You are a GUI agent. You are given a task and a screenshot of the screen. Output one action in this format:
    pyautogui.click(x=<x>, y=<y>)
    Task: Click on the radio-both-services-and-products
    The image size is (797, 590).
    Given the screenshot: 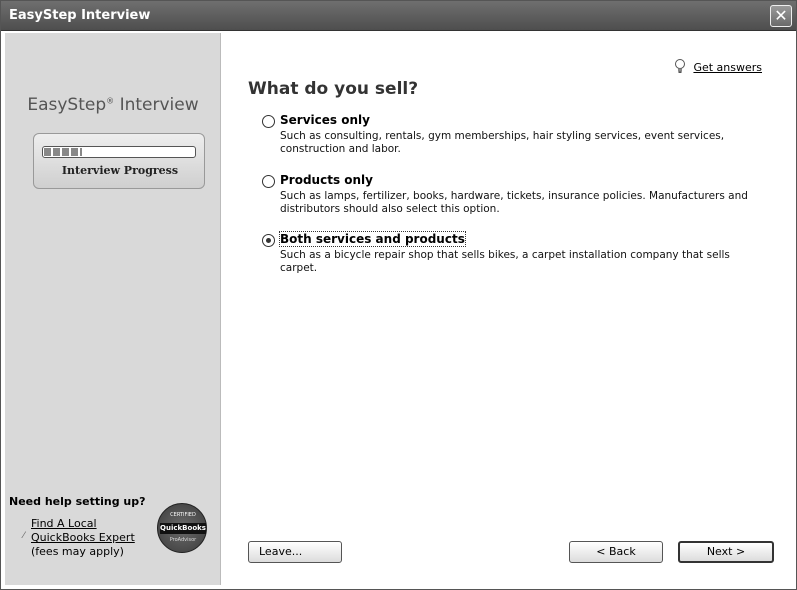 What is the action you would take?
    pyautogui.click(x=268, y=240)
    